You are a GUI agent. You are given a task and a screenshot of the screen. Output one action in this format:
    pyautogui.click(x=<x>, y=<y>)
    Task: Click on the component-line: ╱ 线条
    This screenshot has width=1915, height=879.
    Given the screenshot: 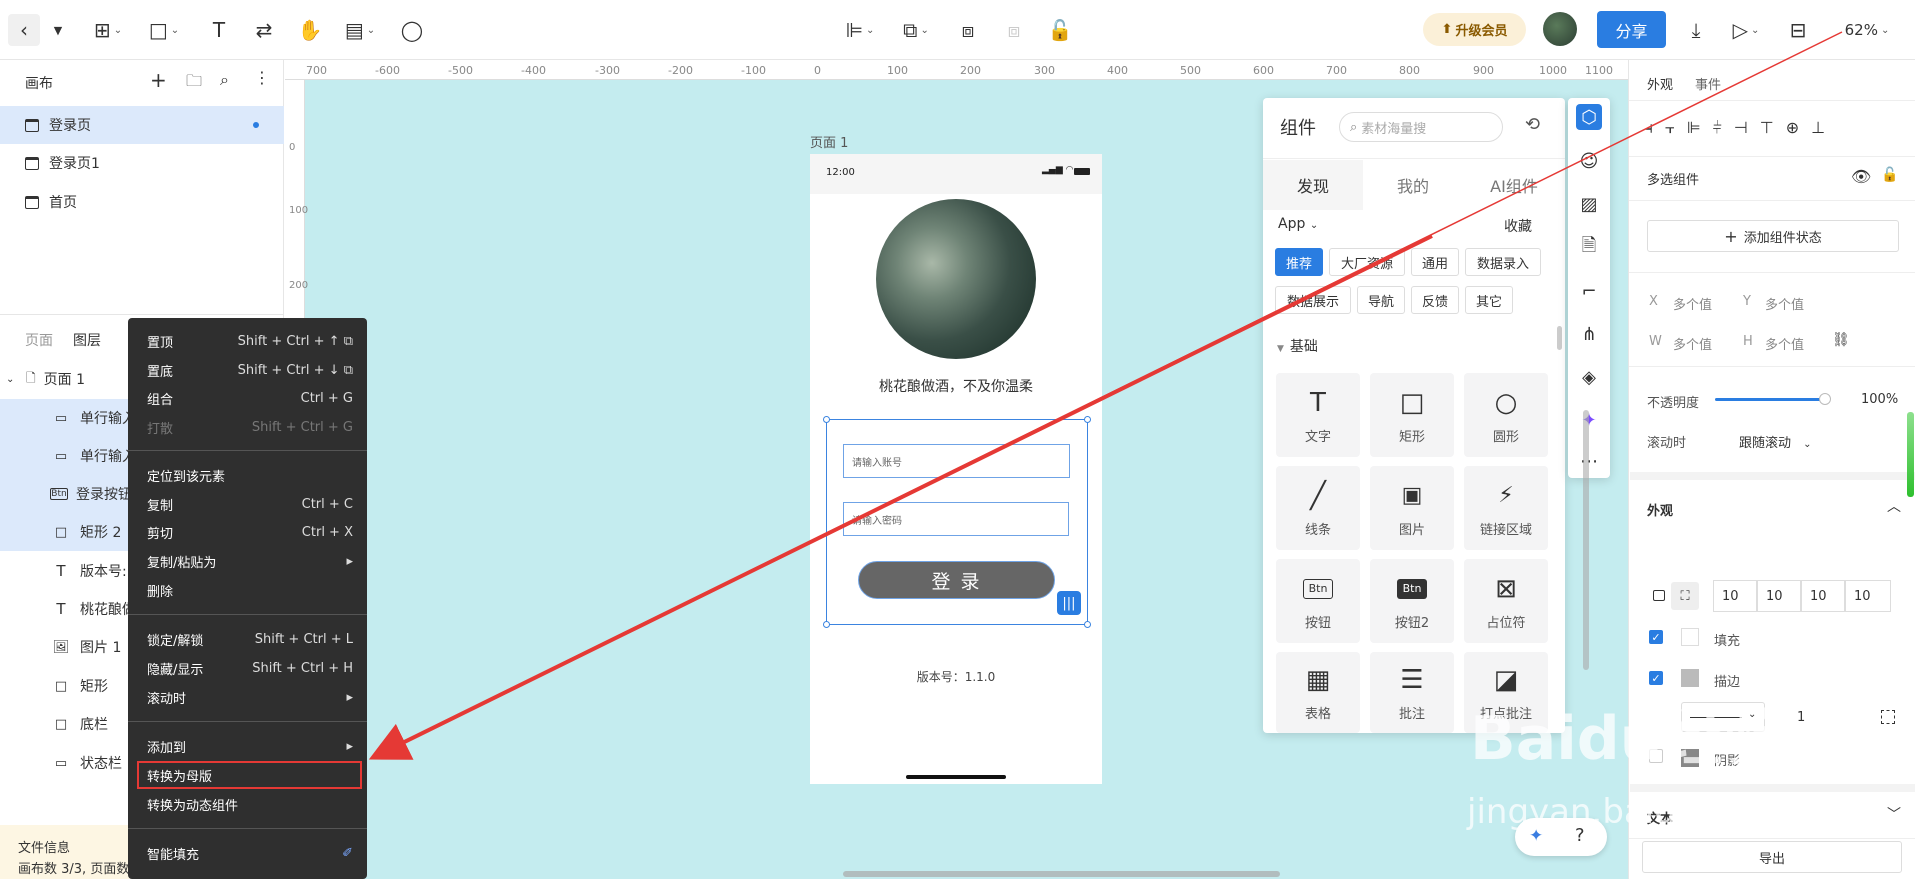 What is the action you would take?
    pyautogui.click(x=1318, y=508)
    